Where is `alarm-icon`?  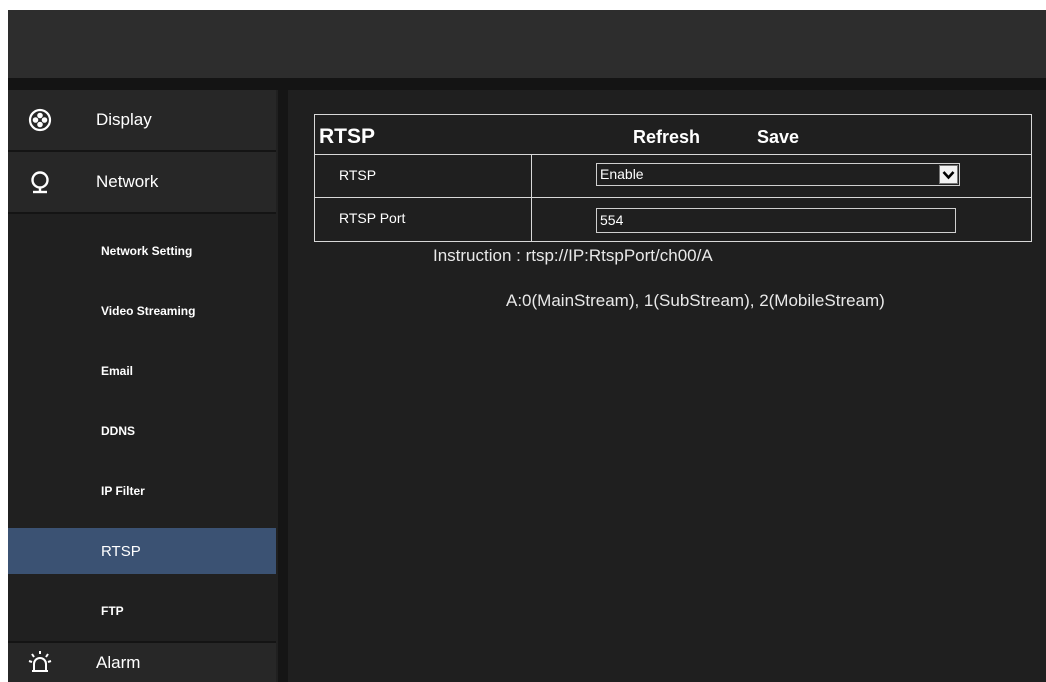 alarm-icon is located at coordinates (40, 663).